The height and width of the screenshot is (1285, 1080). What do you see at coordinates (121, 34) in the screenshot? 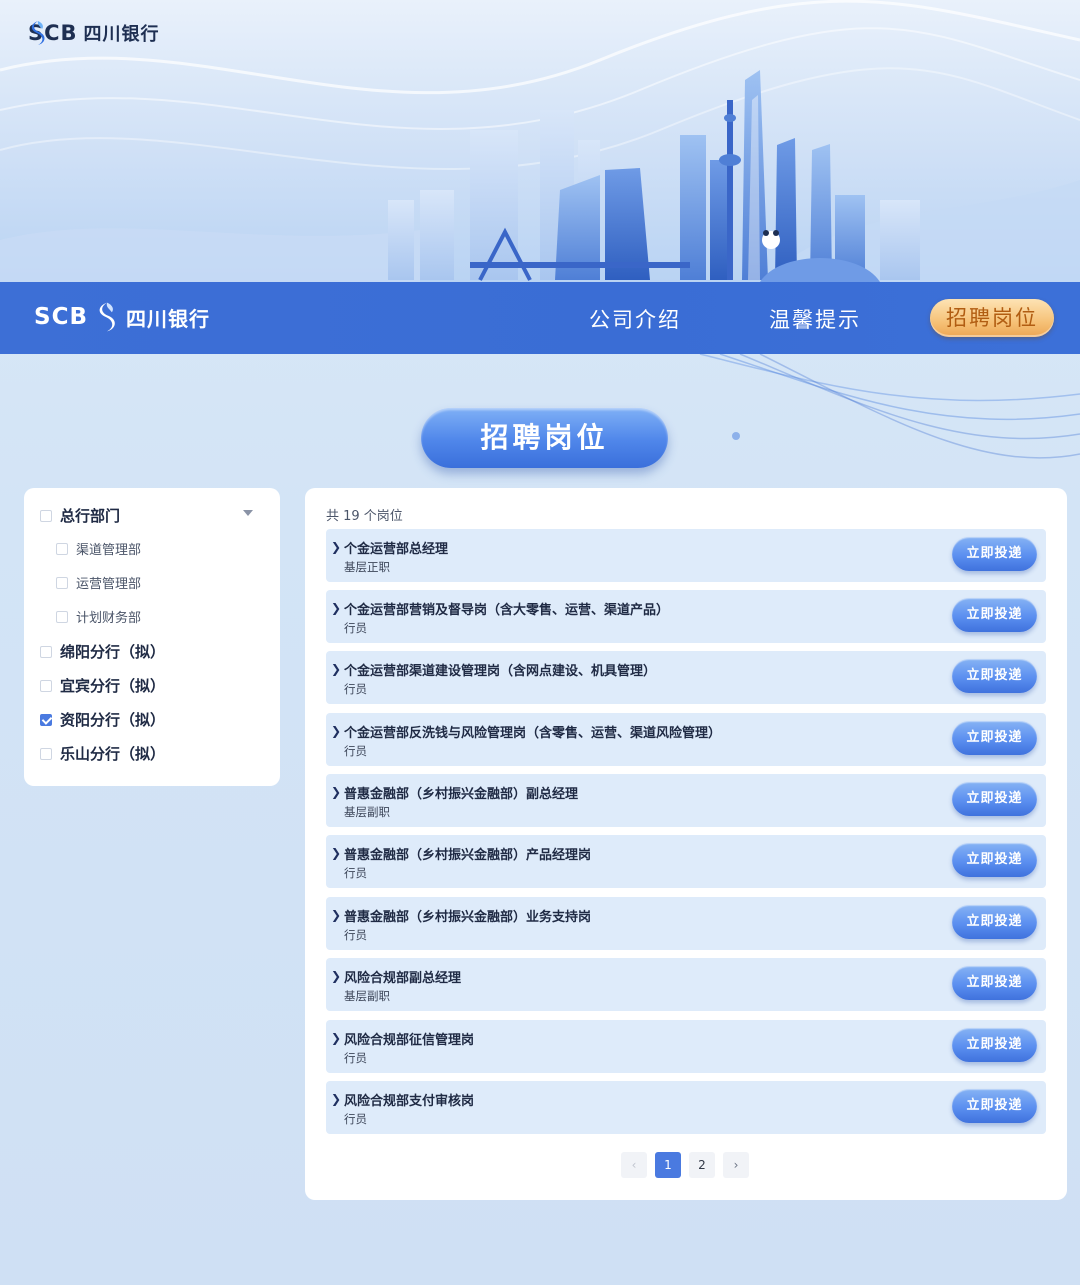
I see `logo-bank-name: 四川银行` at bounding box center [121, 34].